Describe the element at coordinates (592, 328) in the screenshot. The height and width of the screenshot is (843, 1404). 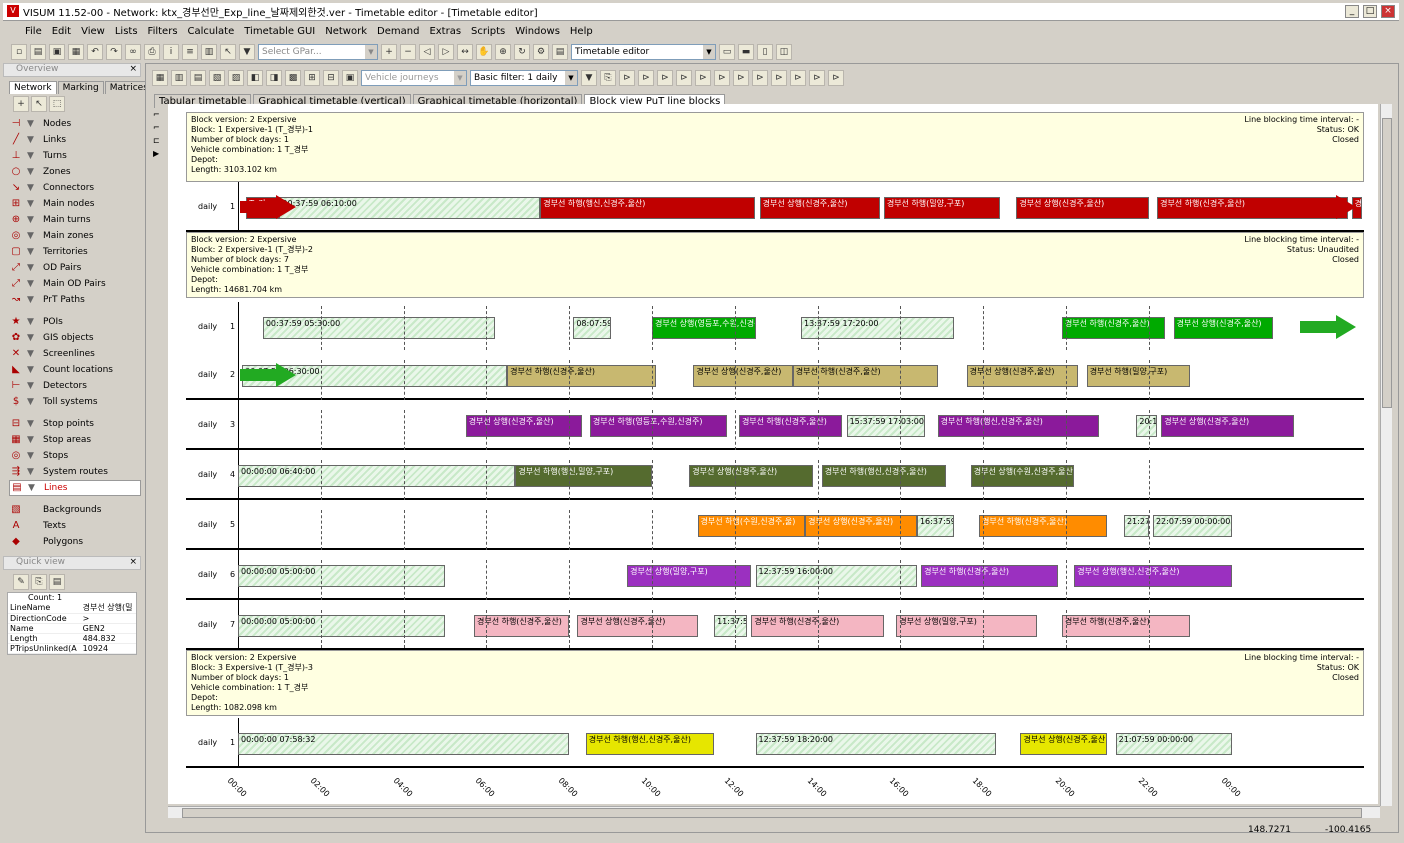
I see `block-bar: 08:07:59 09:00:00` at that location.